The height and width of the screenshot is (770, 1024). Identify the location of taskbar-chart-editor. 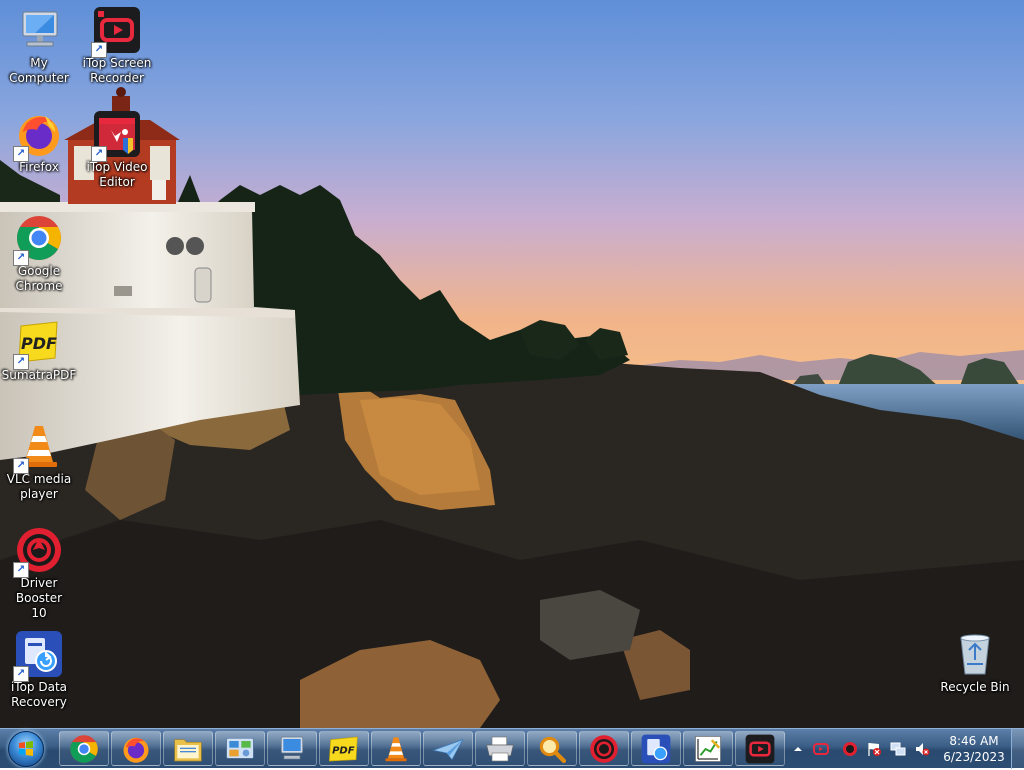
(708, 748).